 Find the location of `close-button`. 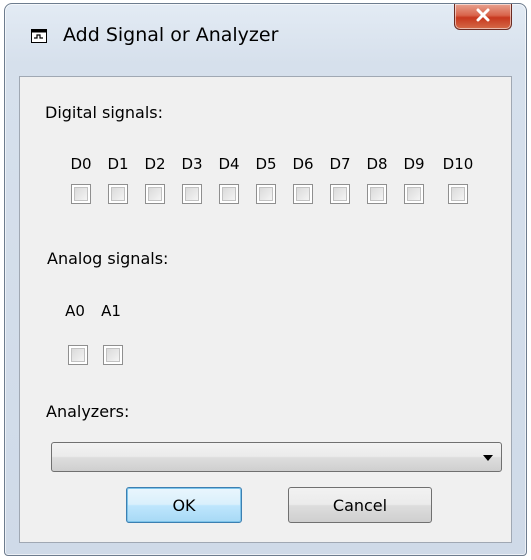

close-button is located at coordinates (483, 17).